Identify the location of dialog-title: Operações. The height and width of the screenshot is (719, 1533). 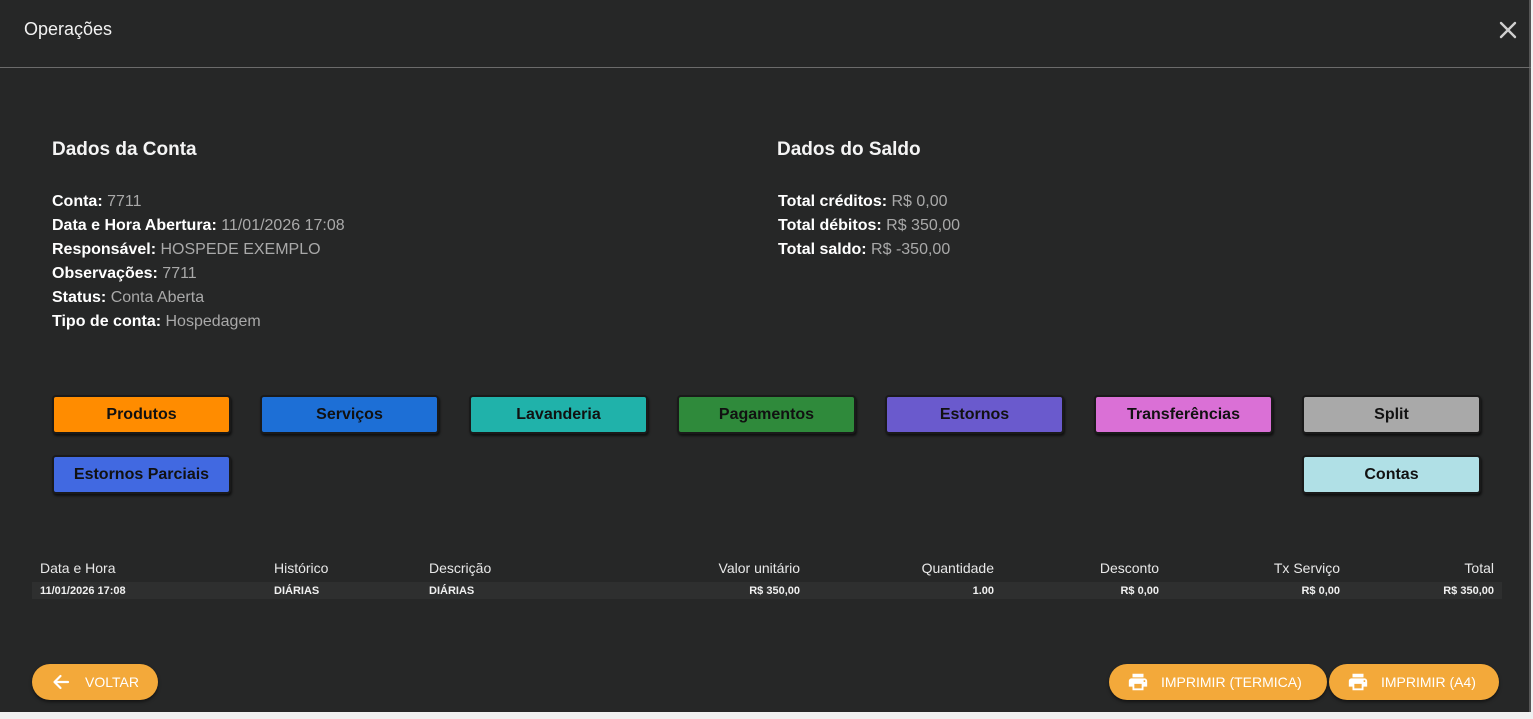
(68, 29).